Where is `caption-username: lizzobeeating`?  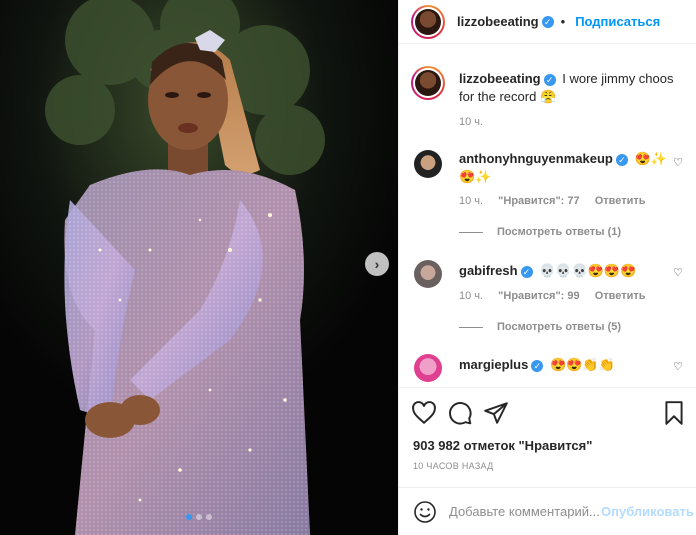 caption-username: lizzobeeating is located at coordinates (500, 78).